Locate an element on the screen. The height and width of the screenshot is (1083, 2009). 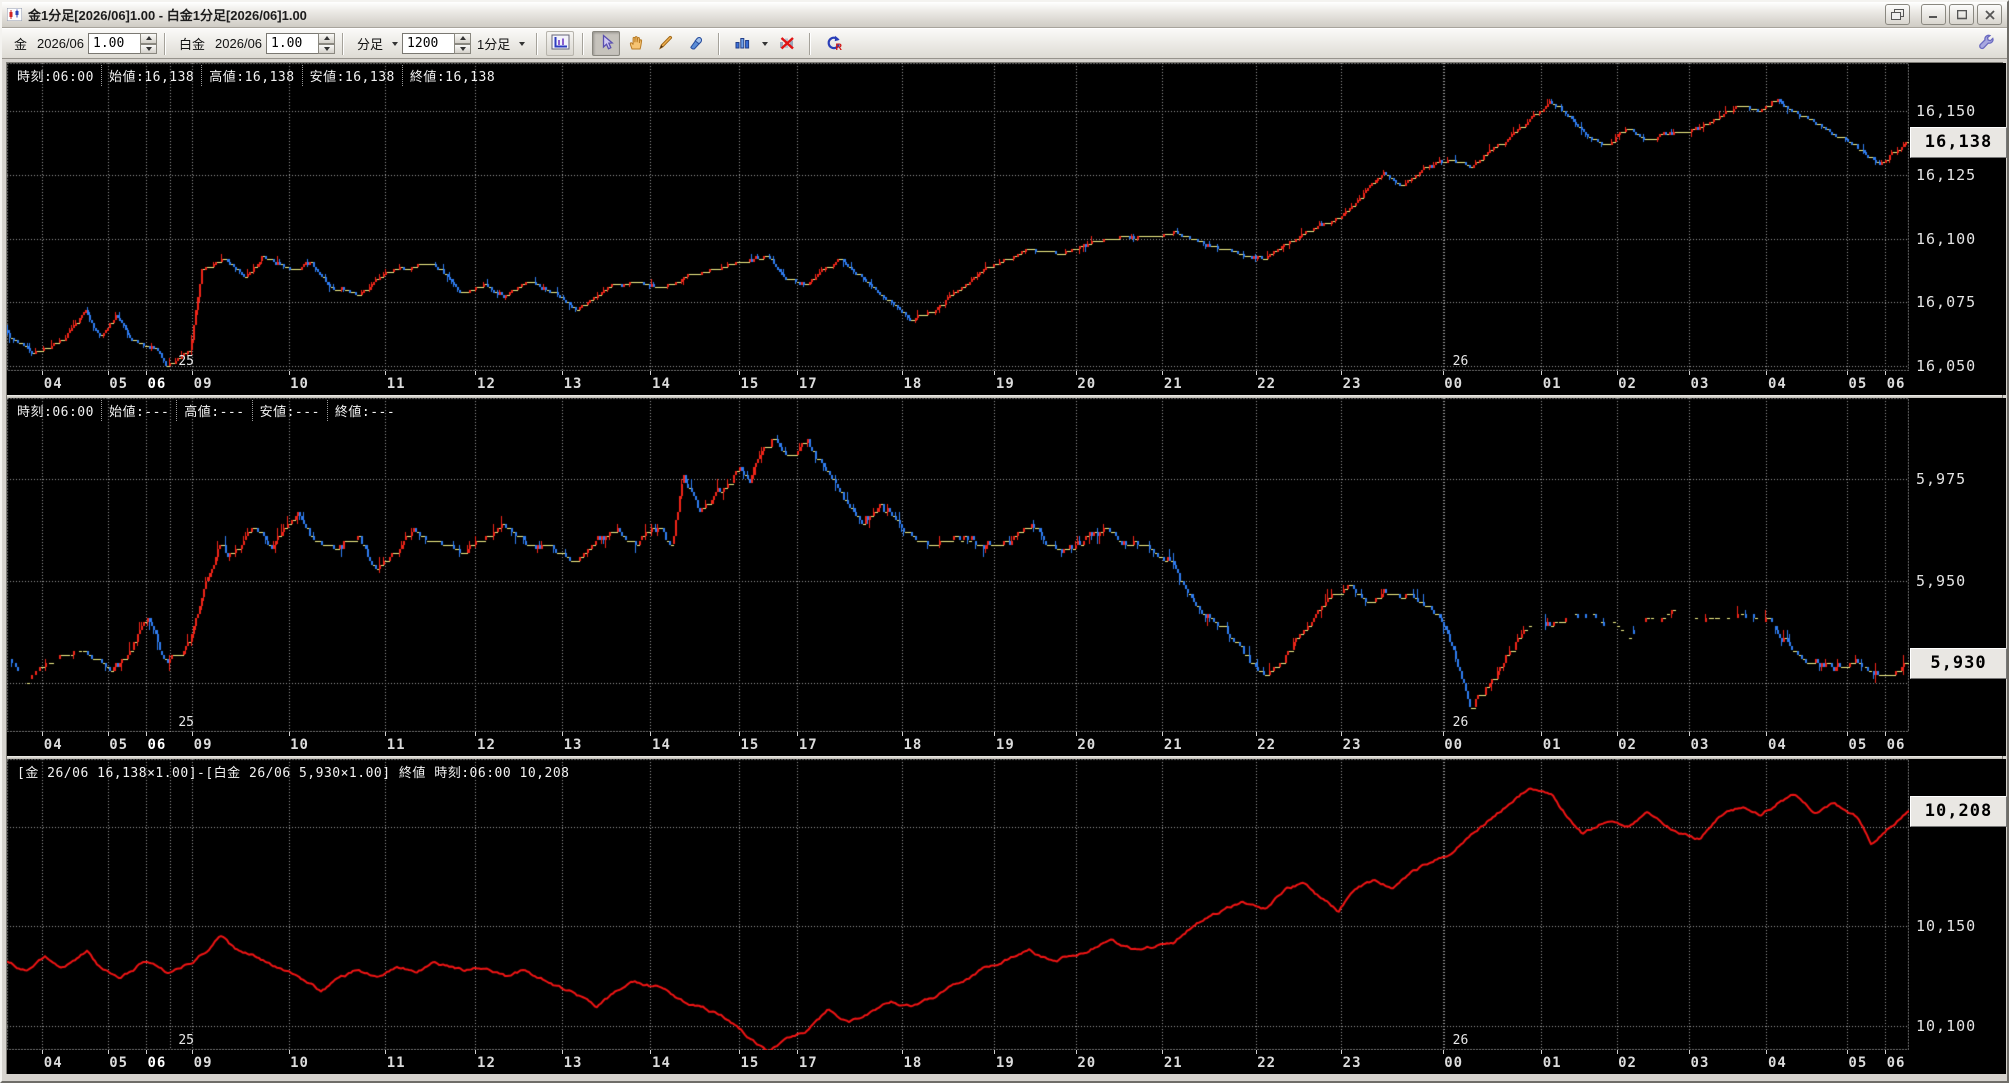
close-button is located at coordinates (1989, 14).